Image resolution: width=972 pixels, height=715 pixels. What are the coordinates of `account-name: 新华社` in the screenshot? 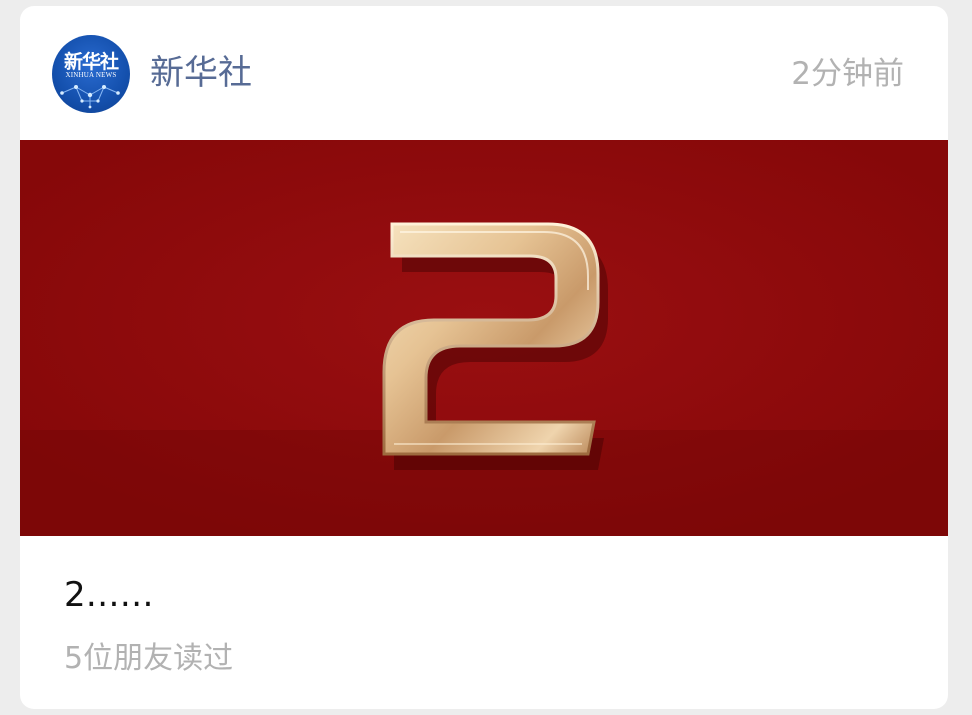 It's located at (201, 73).